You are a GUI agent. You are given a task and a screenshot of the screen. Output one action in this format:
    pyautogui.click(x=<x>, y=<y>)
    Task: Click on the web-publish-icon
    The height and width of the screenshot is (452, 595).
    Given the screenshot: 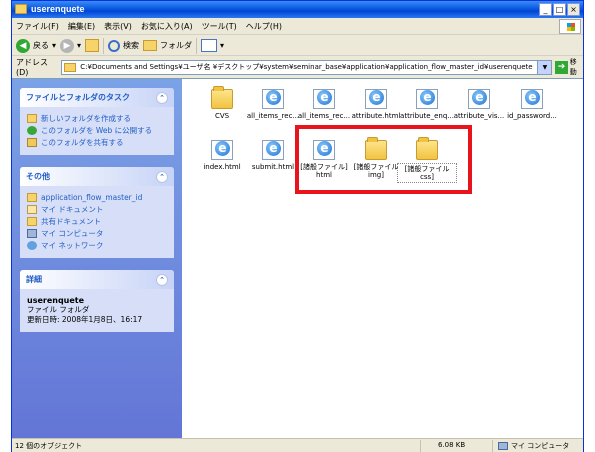 What is the action you would take?
    pyautogui.click(x=32, y=130)
    